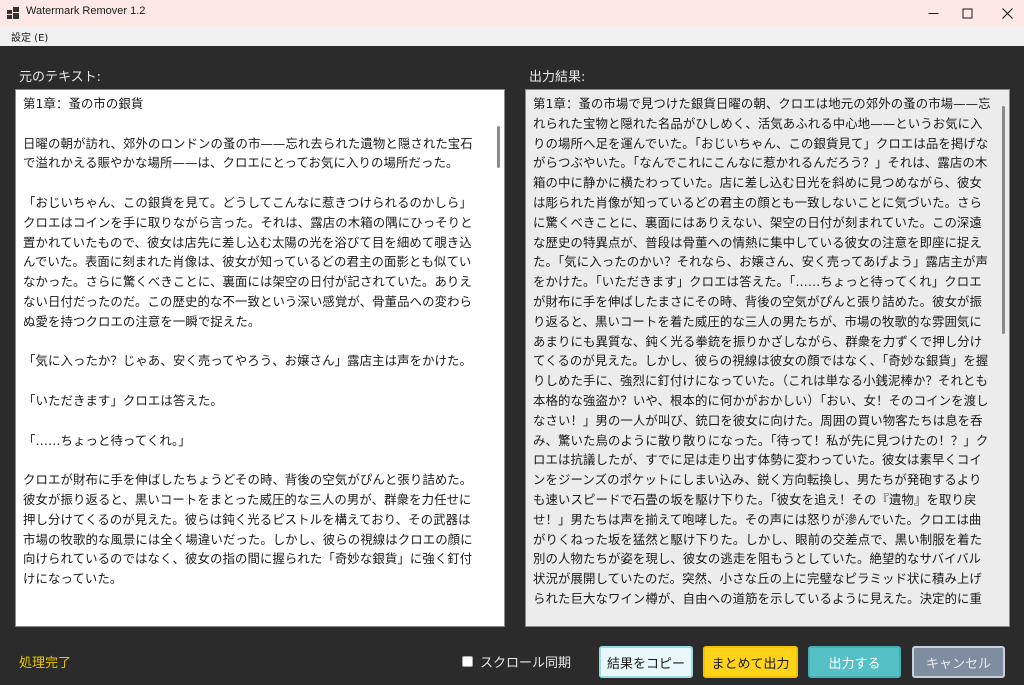 This screenshot has height=685, width=1024. I want to click on close-icon, so click(1007, 13).